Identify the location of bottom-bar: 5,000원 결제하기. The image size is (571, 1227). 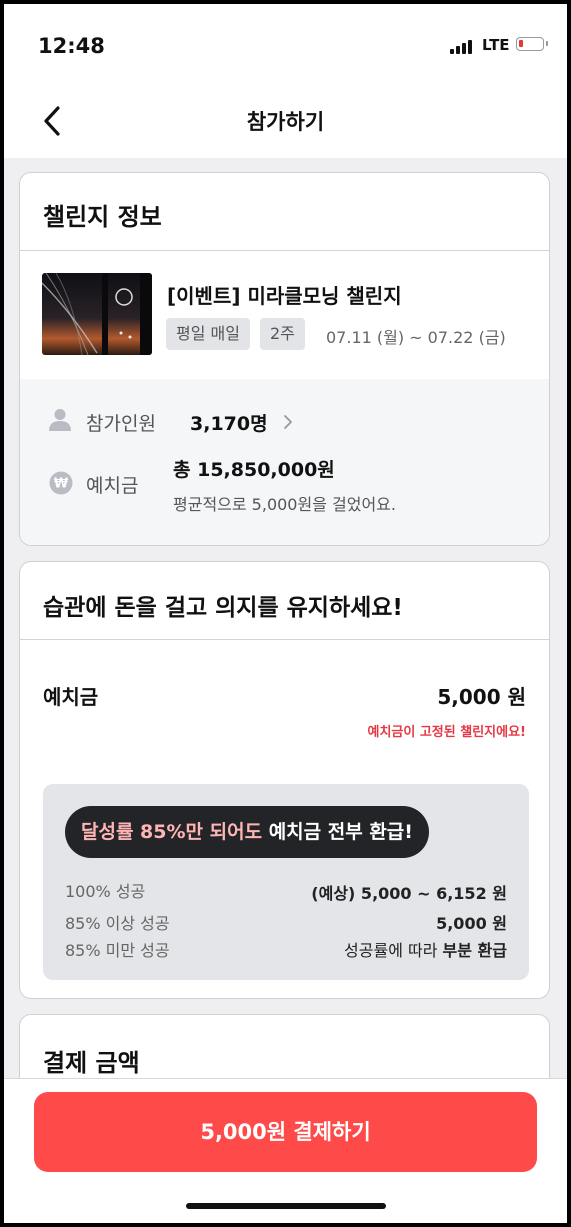
(285, 1150).